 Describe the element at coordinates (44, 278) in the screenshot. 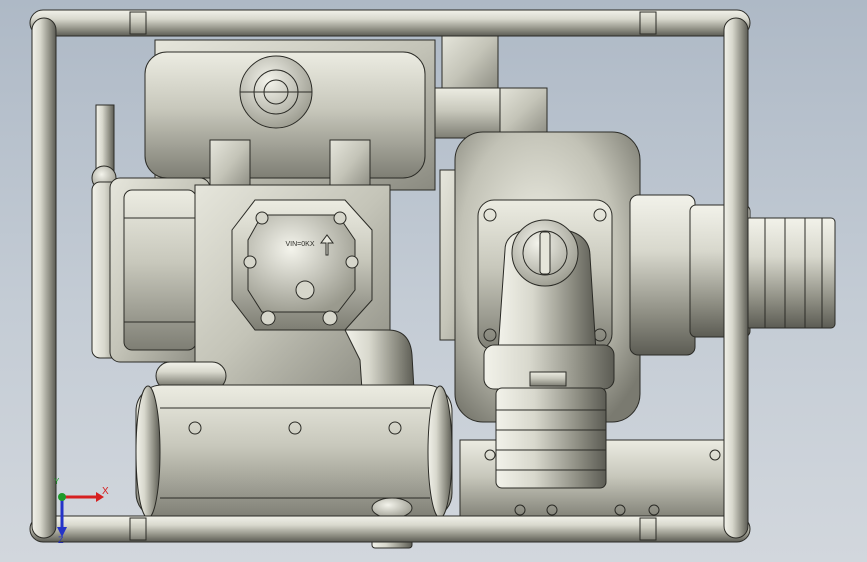

I see `frame-left-tube` at that location.